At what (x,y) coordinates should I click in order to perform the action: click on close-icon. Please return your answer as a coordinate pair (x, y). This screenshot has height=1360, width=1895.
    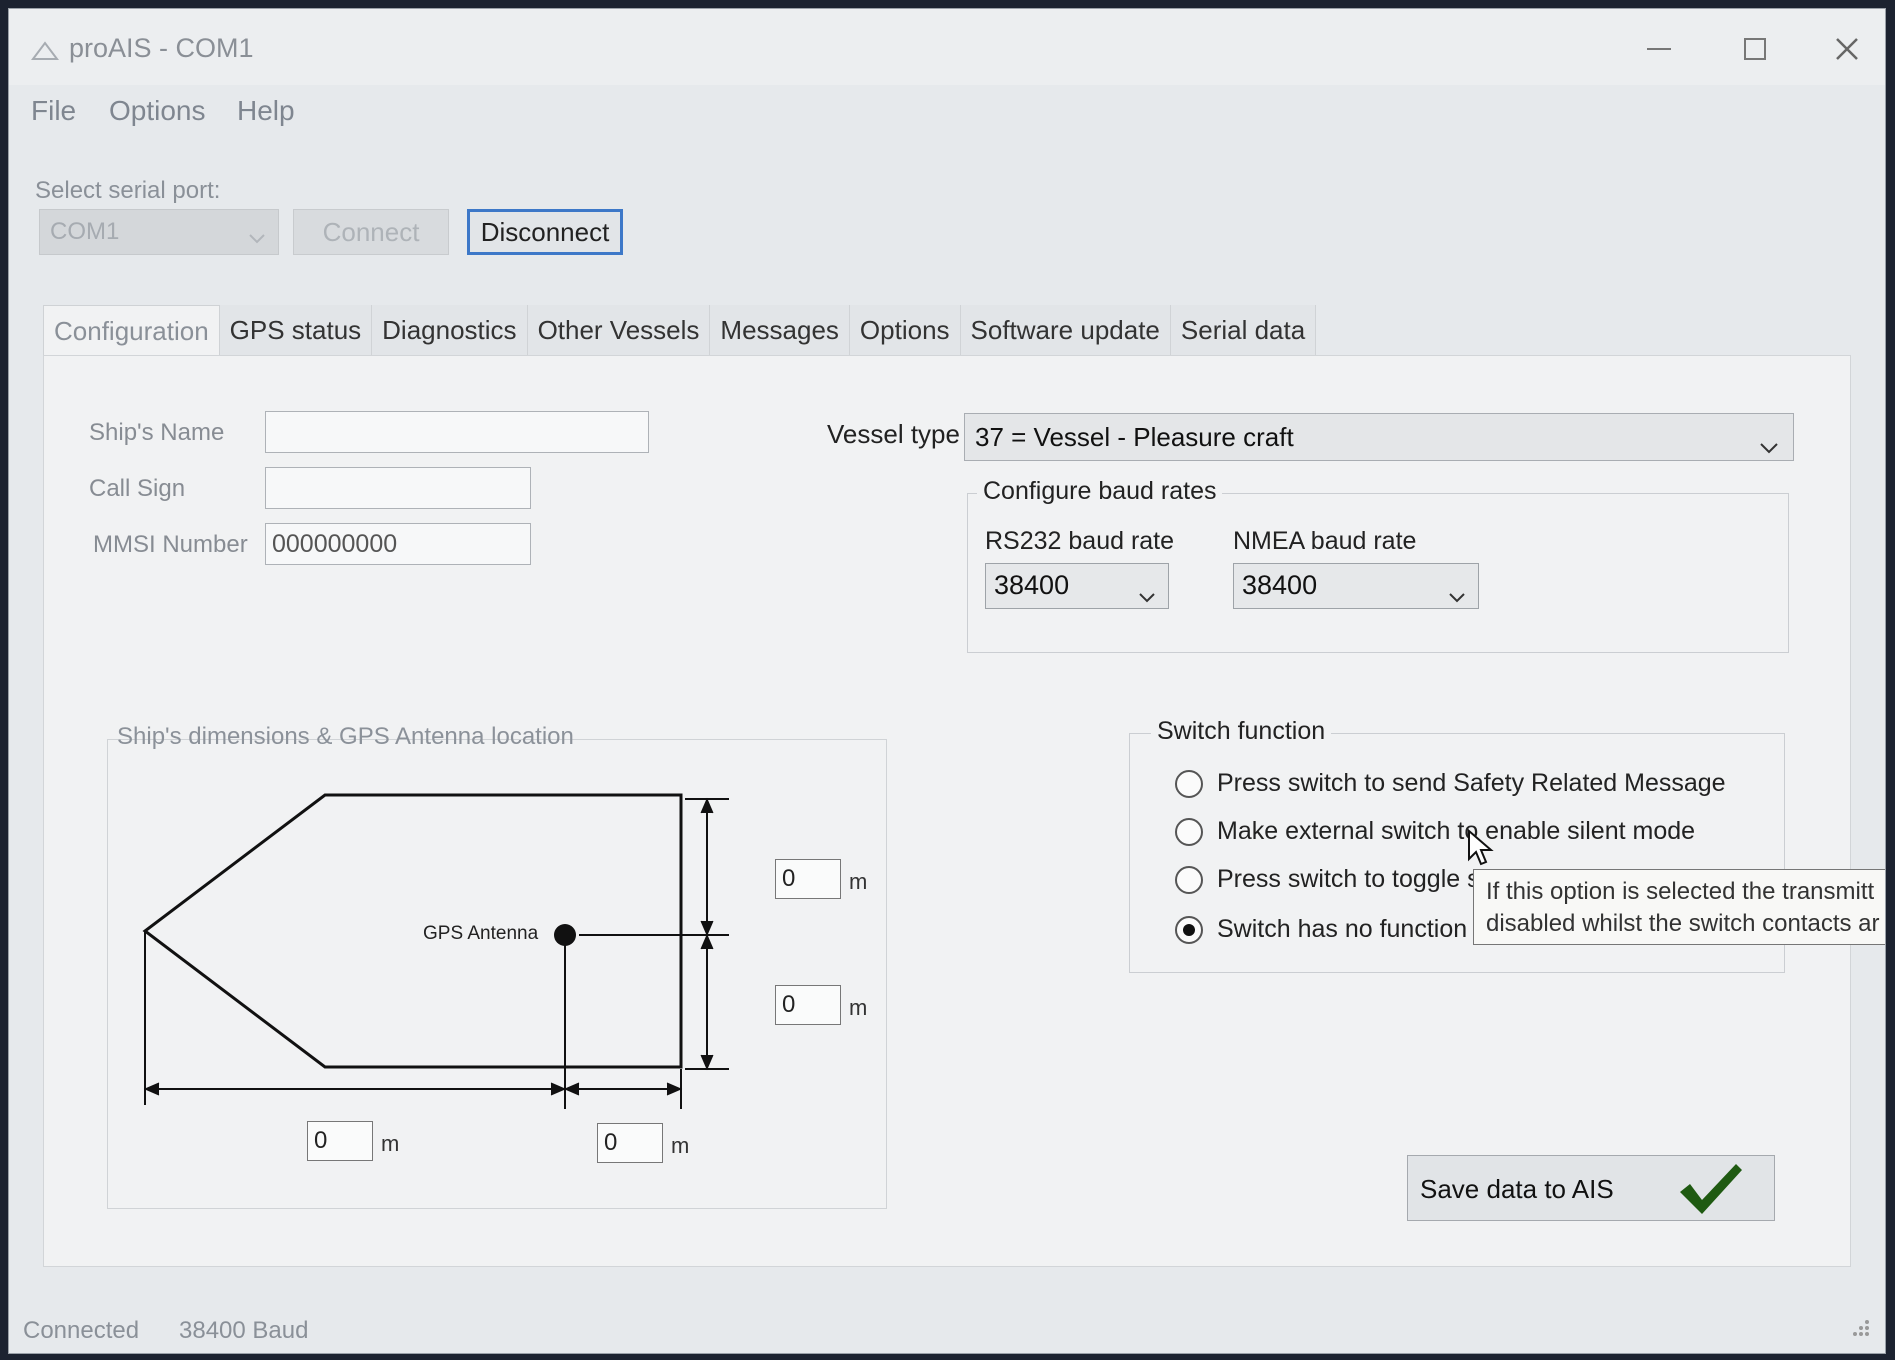
    Looking at the image, I should click on (1847, 49).